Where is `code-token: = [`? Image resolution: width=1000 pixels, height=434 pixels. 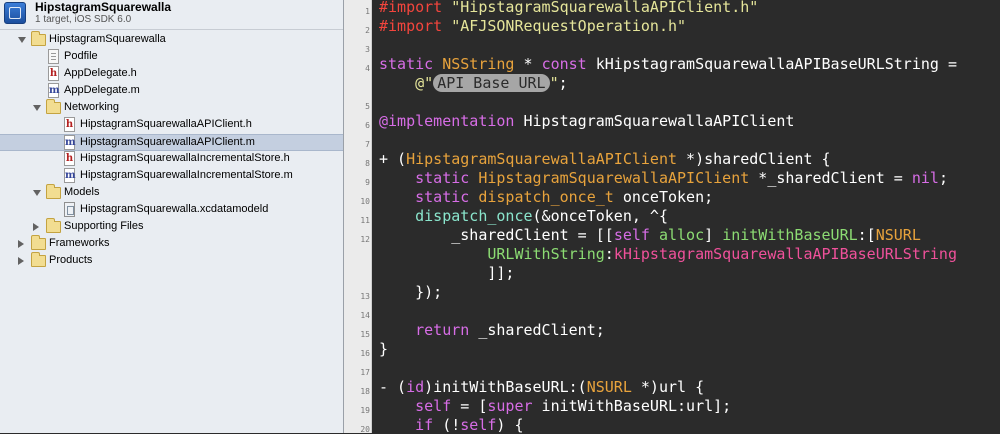 code-token: = [ is located at coordinates (469, 406).